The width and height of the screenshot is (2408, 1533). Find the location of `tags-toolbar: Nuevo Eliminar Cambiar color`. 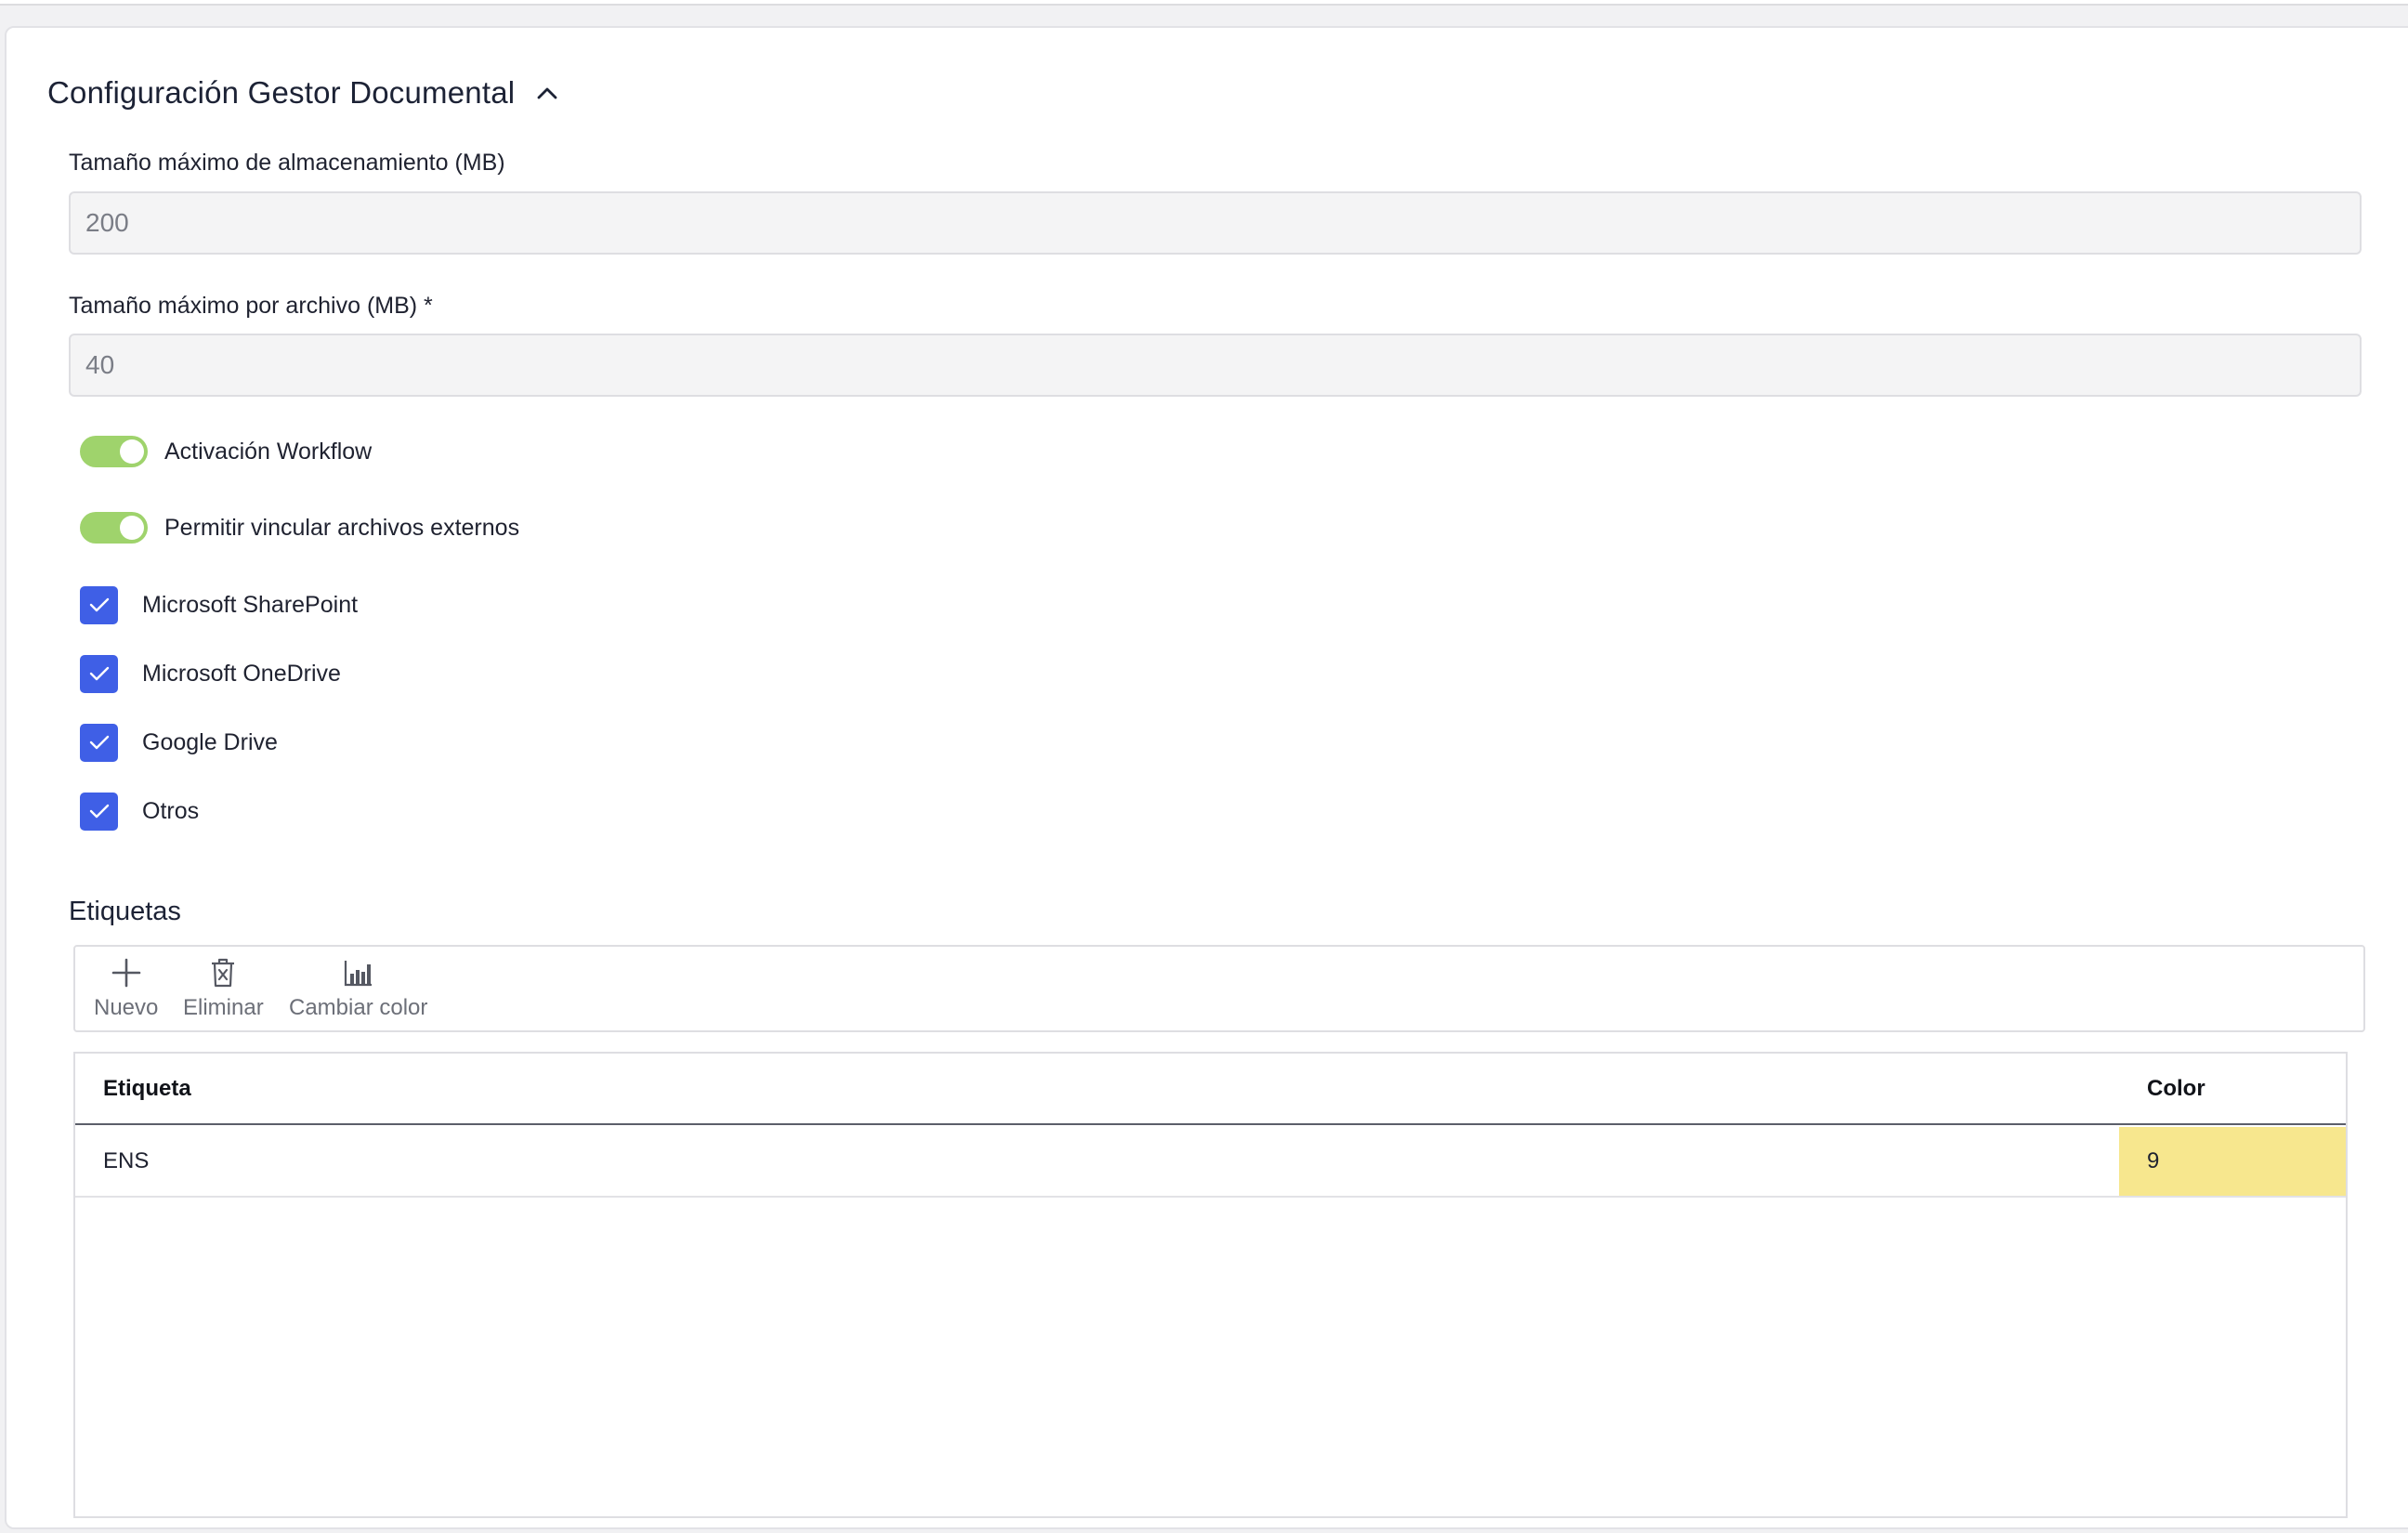

tags-toolbar: Nuevo Eliminar Cambiar color is located at coordinates (1219, 989).